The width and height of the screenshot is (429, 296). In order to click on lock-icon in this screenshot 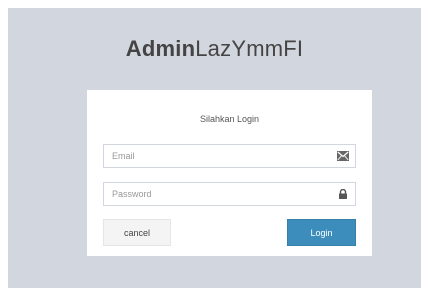, I will do `click(343, 194)`.